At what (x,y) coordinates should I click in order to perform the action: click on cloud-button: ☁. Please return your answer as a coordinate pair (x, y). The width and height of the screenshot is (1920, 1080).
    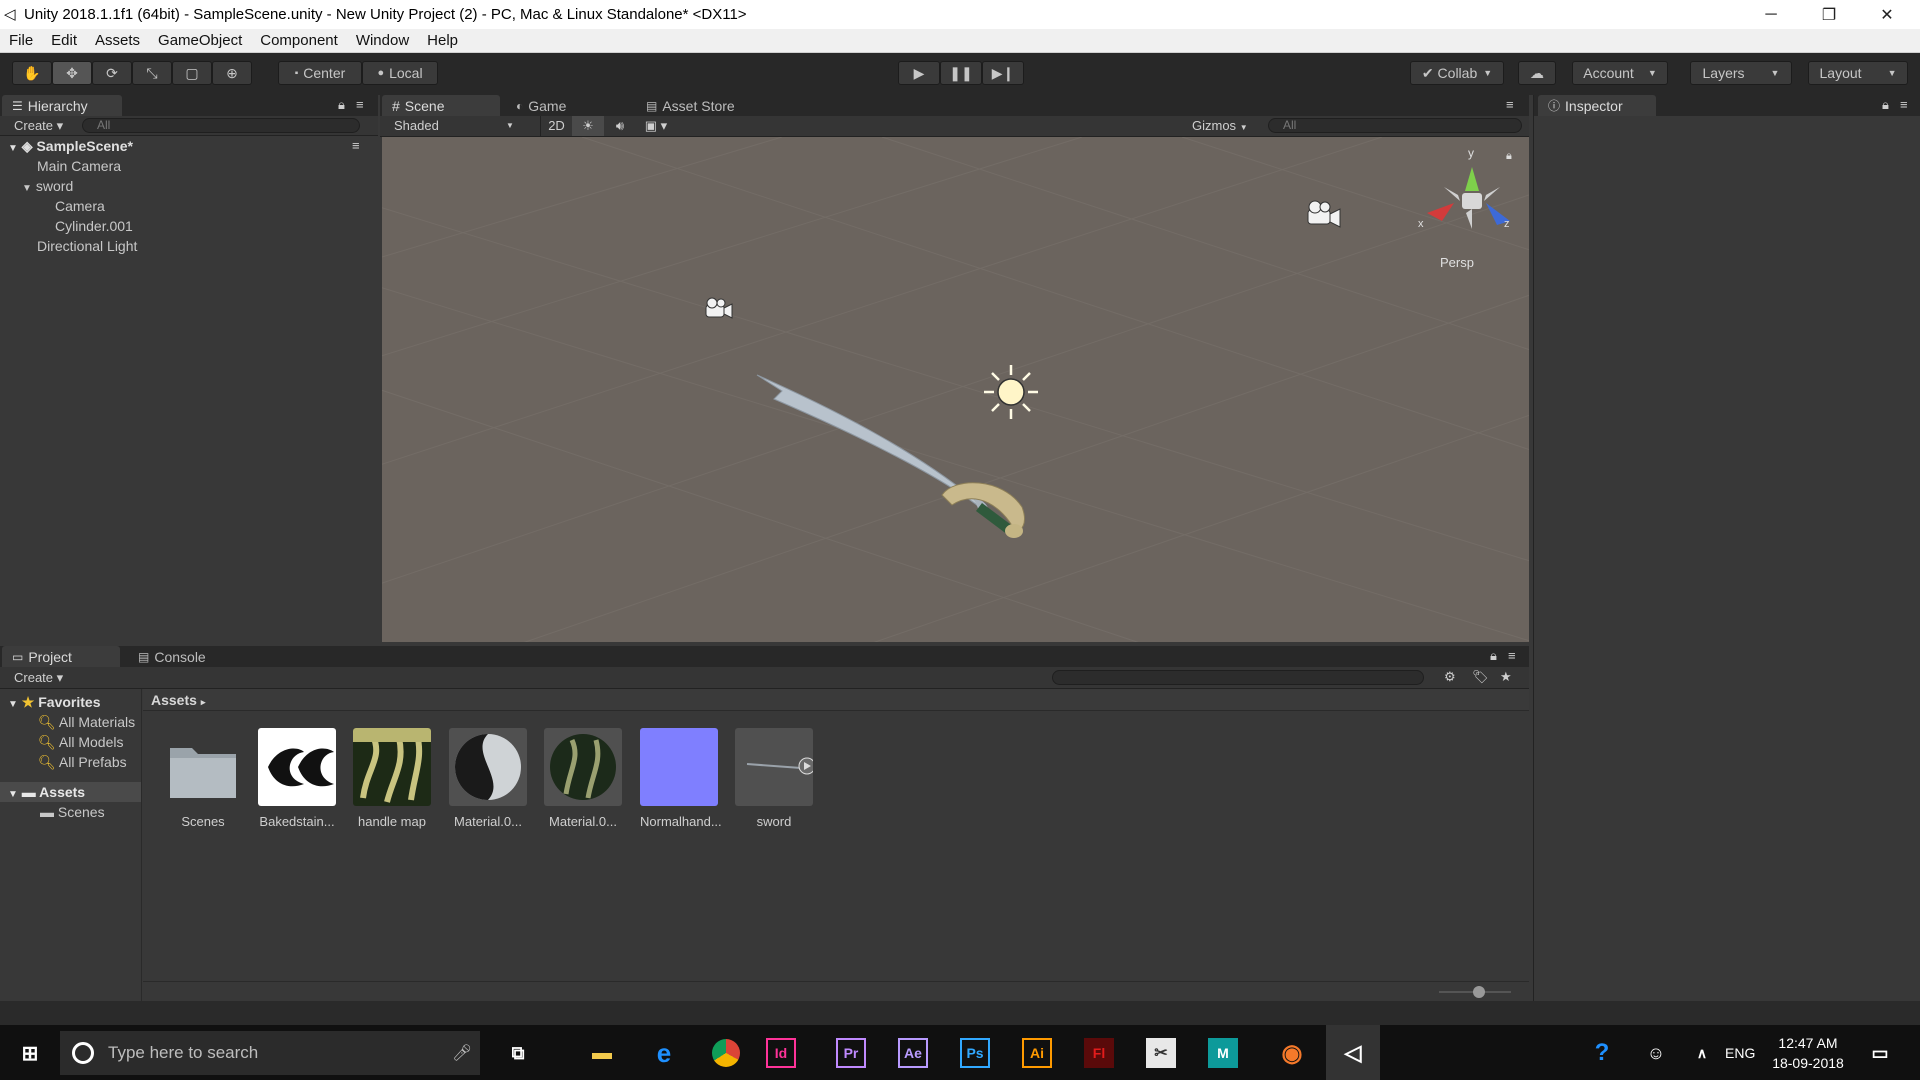
    Looking at the image, I should click on (1537, 73).